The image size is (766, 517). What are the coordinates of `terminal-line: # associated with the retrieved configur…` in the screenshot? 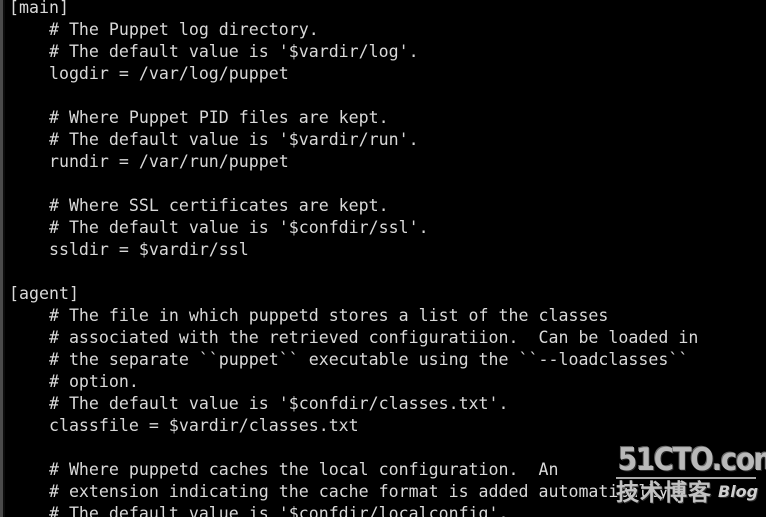 It's located at (354, 337).